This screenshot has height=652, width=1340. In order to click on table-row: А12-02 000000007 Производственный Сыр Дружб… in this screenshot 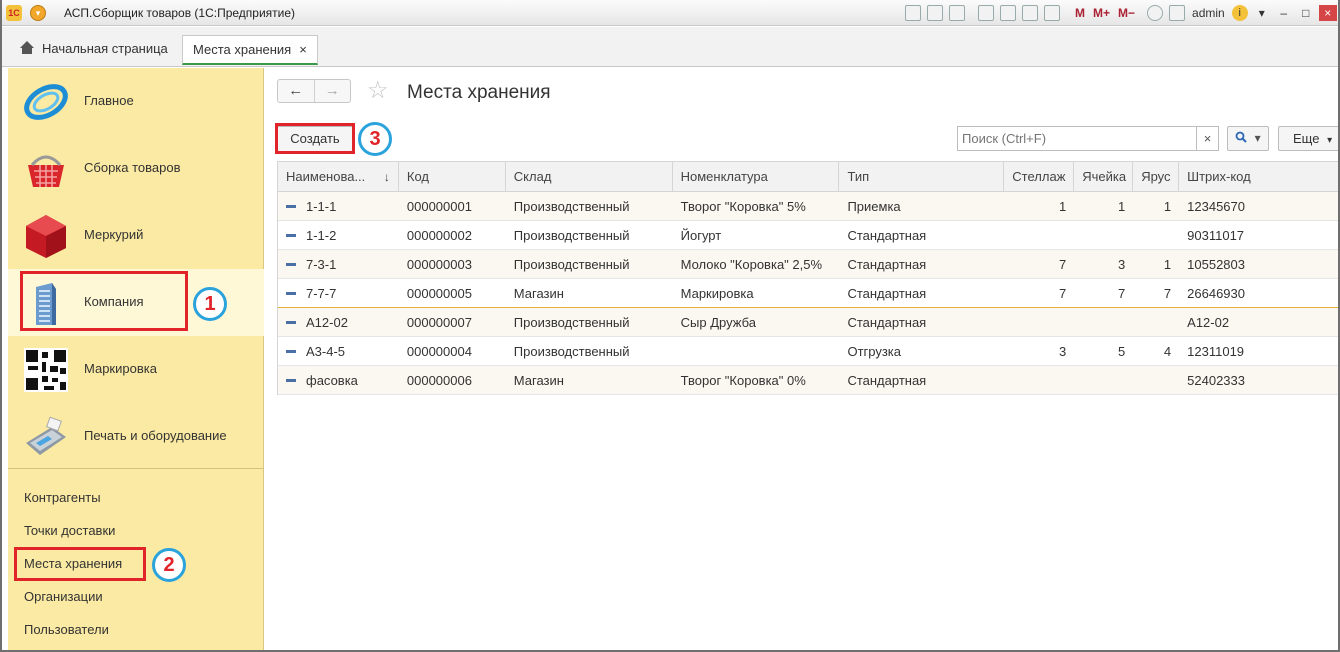, I will do `click(808, 322)`.